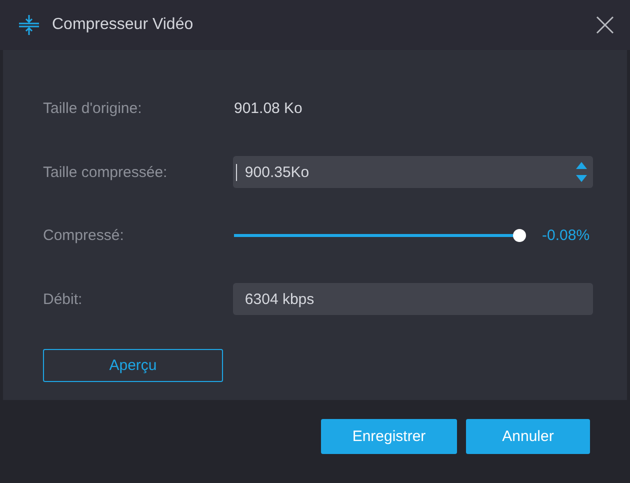  Describe the element at coordinates (105, 172) in the screenshot. I see `field-label: Taille compressée:` at that location.